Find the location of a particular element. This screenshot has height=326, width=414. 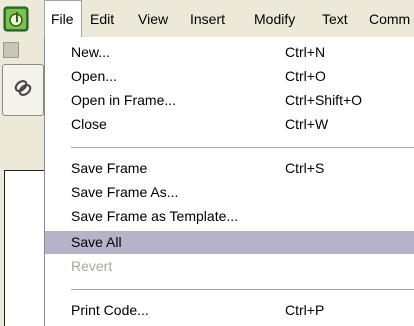

menu-item-print-code: Print Code... Ctrl+P is located at coordinates (229, 310).